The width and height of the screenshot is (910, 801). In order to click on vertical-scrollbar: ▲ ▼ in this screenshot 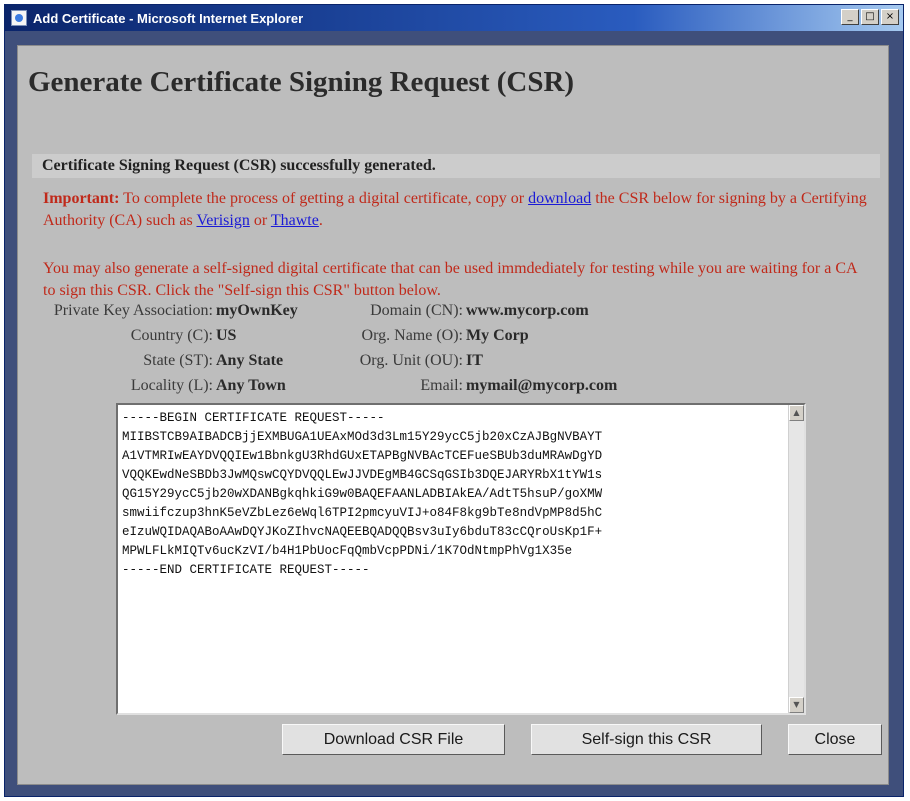, I will do `click(796, 559)`.